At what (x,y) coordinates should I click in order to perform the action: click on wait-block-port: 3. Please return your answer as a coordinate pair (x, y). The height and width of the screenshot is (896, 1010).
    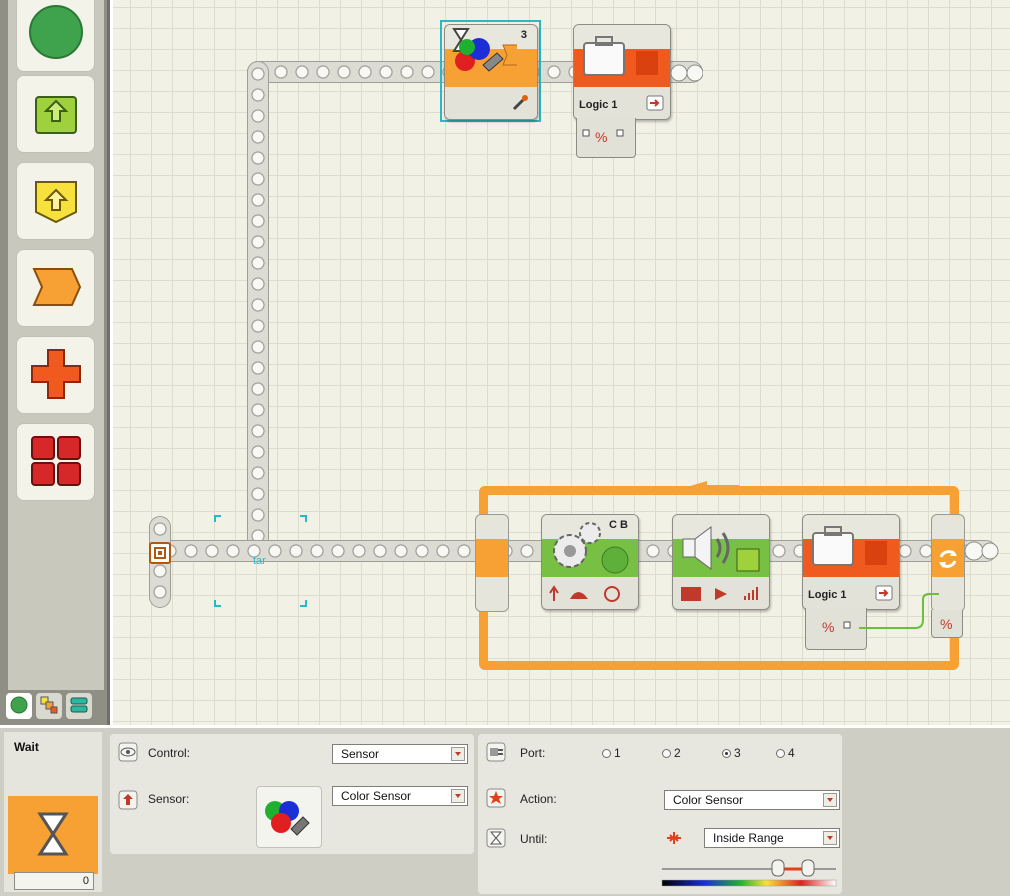
    Looking at the image, I should click on (523, 35).